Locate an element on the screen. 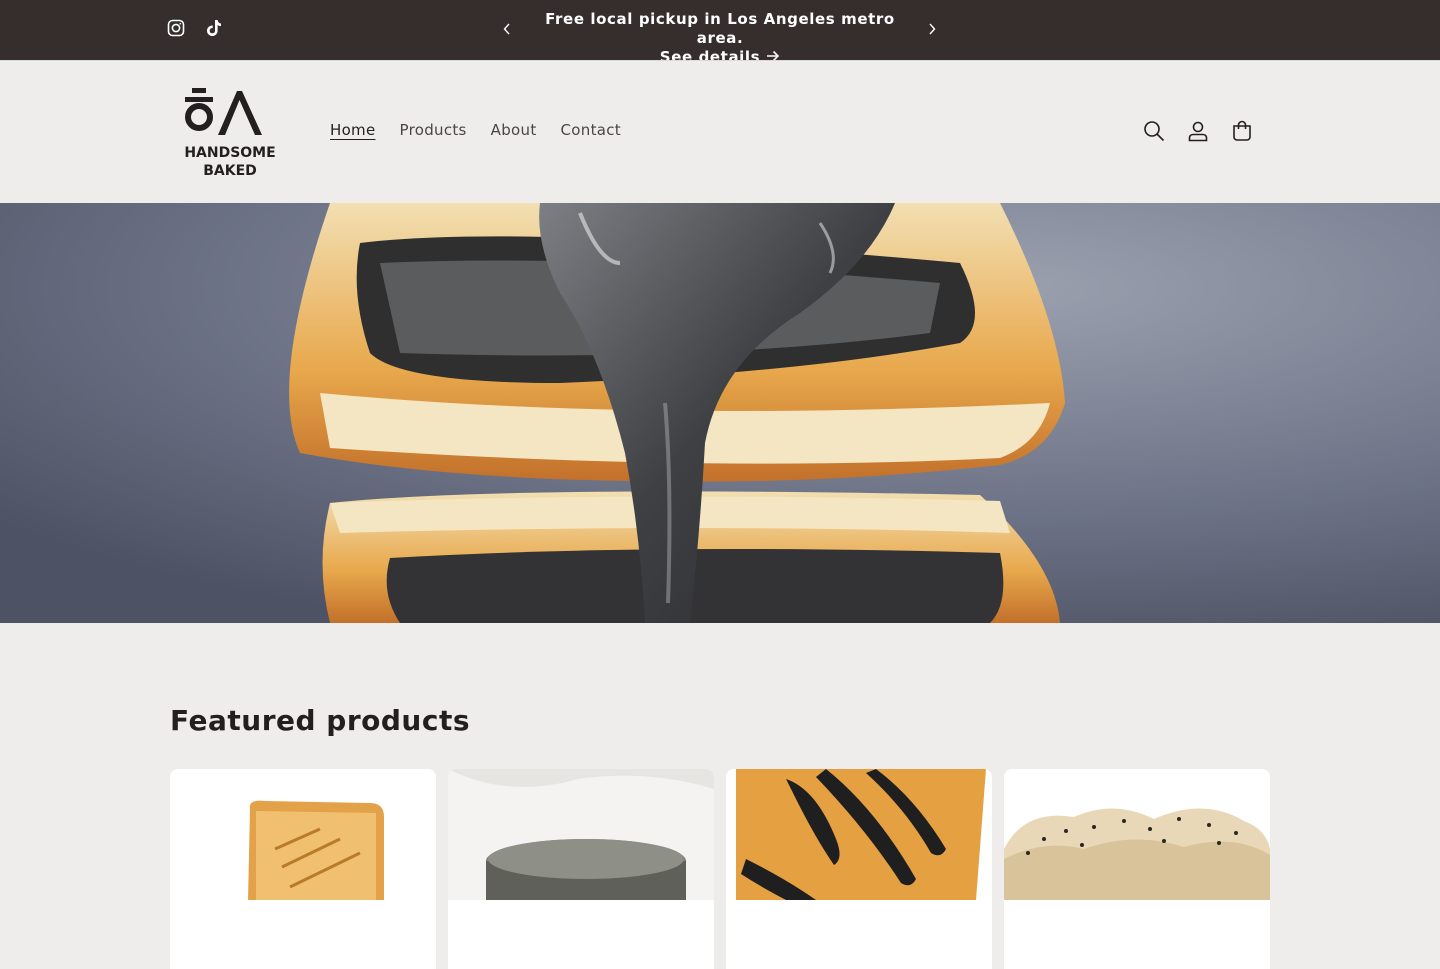 This screenshot has width=1440, height=969. tiktok-icon is located at coordinates (214, 28).